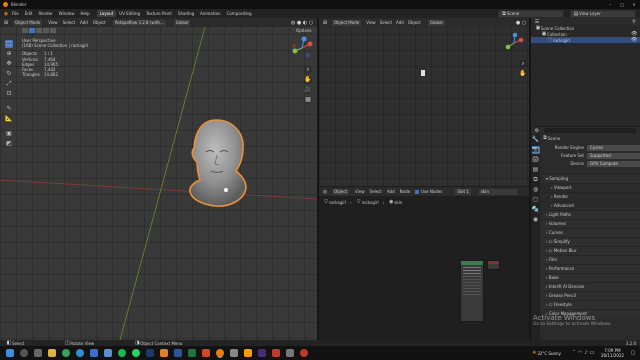 Image resolution: width=640 pixels, height=360 pixels. I want to click on blender-menu-icon: ◉, so click(6, 14).